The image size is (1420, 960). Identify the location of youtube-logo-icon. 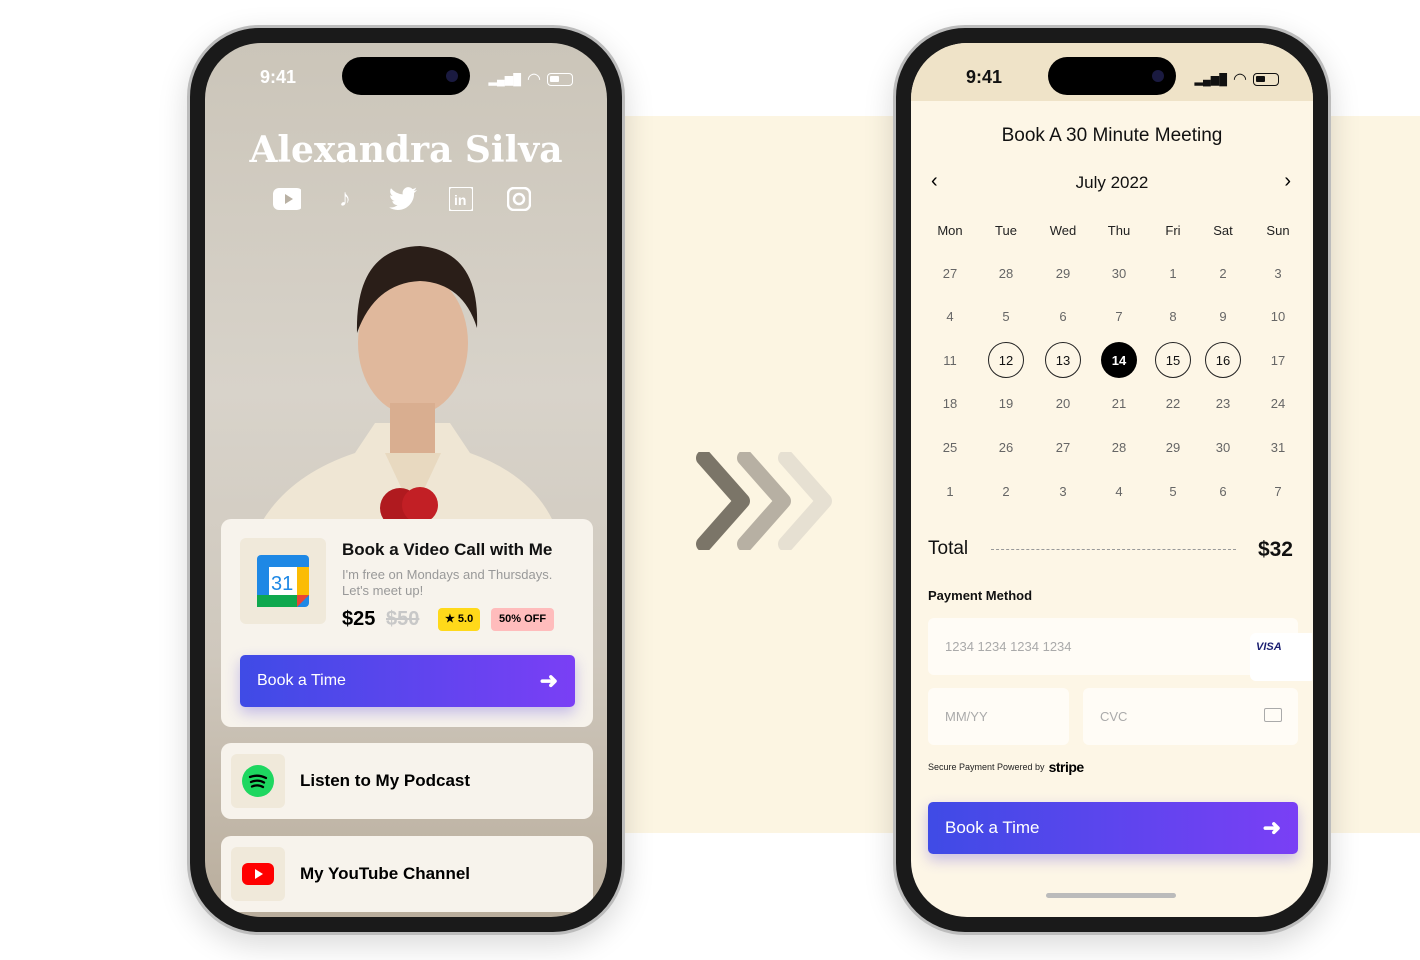
(258, 874).